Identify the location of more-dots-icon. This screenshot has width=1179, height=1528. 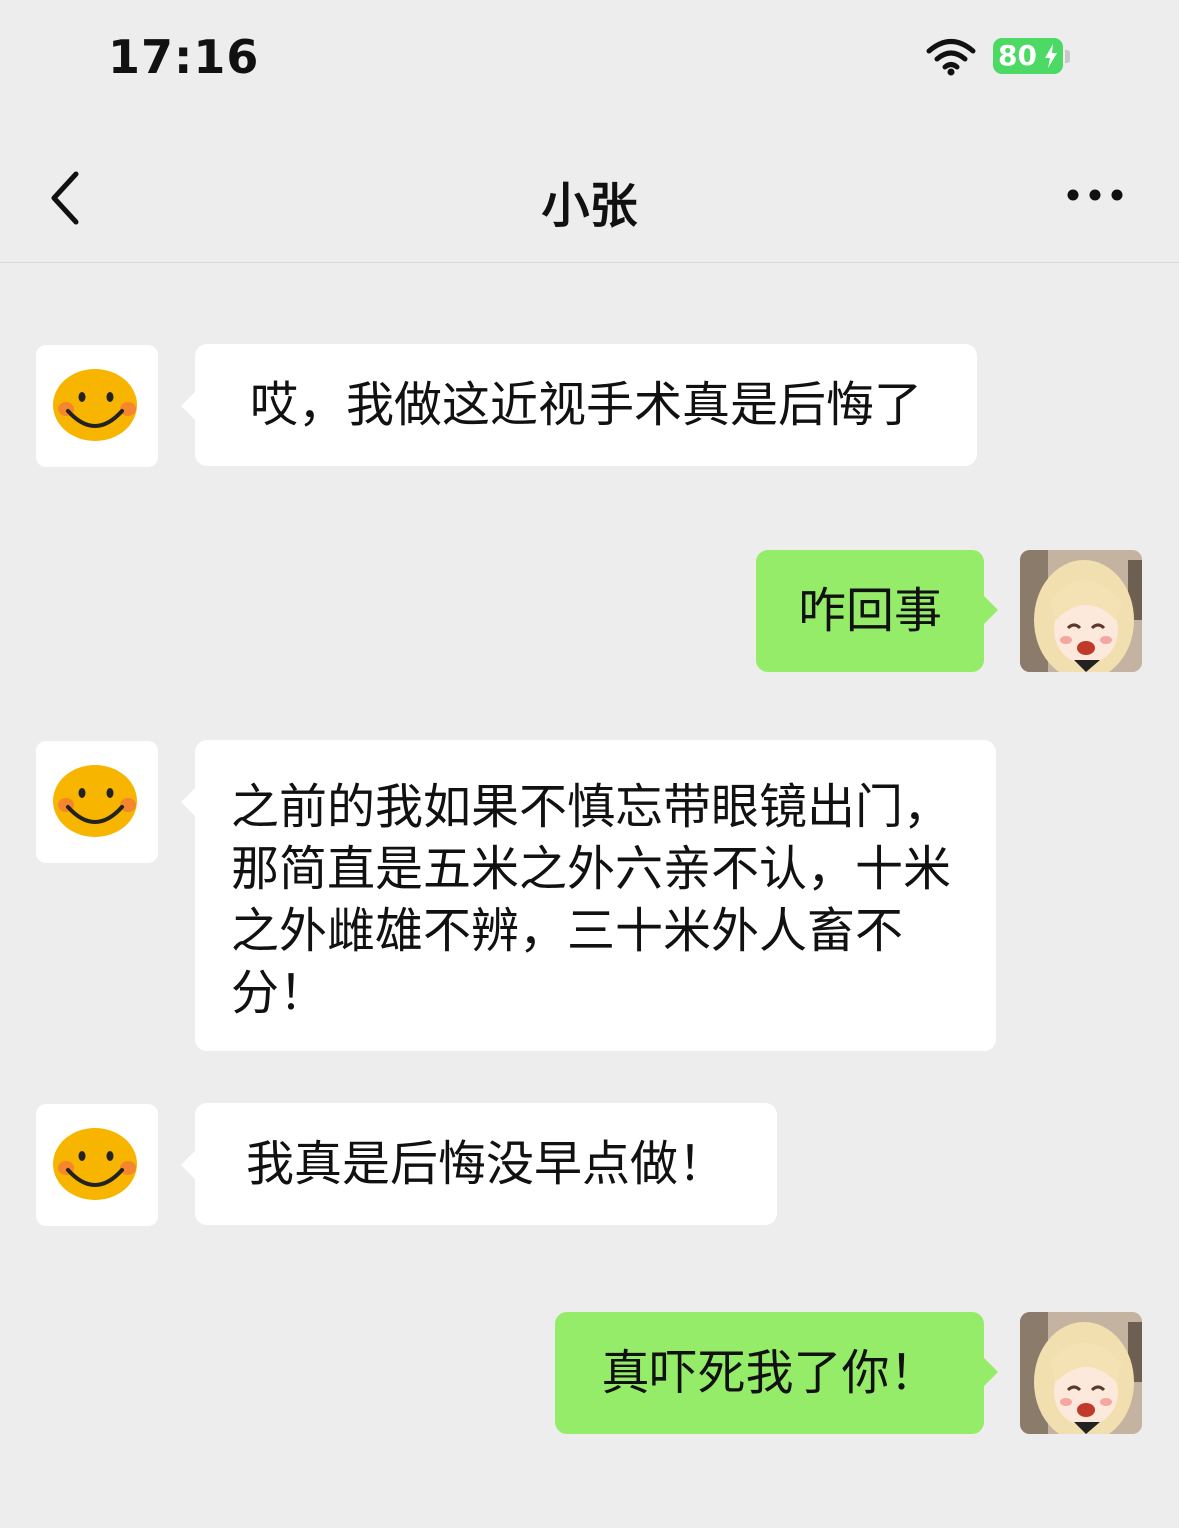
(1095, 195).